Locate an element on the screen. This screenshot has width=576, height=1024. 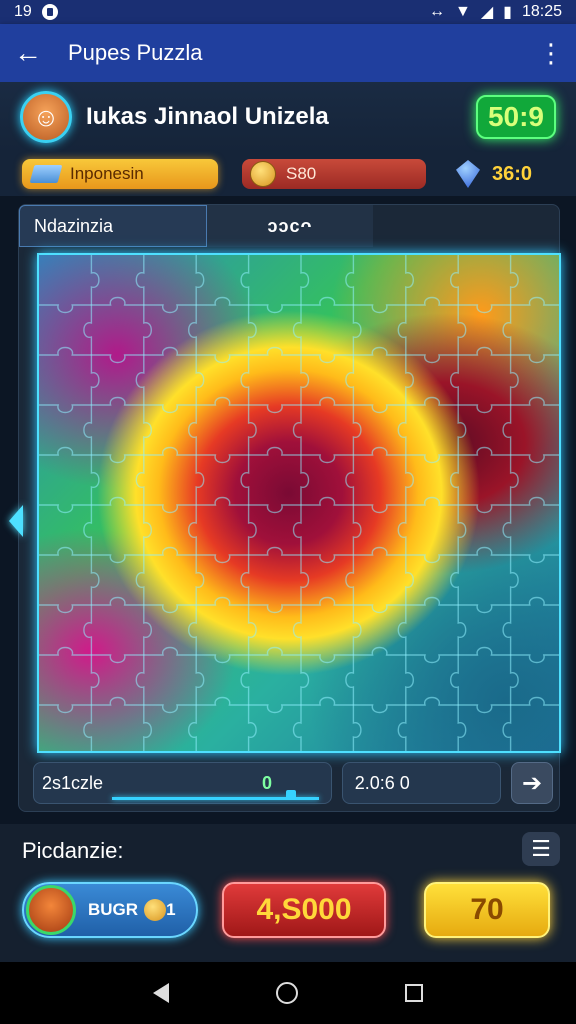
arrow-right-icon: ➔ is located at coordinates (532, 783).